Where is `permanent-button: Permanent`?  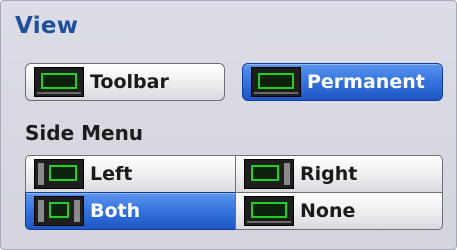
permanent-button: Permanent is located at coordinates (342, 82).